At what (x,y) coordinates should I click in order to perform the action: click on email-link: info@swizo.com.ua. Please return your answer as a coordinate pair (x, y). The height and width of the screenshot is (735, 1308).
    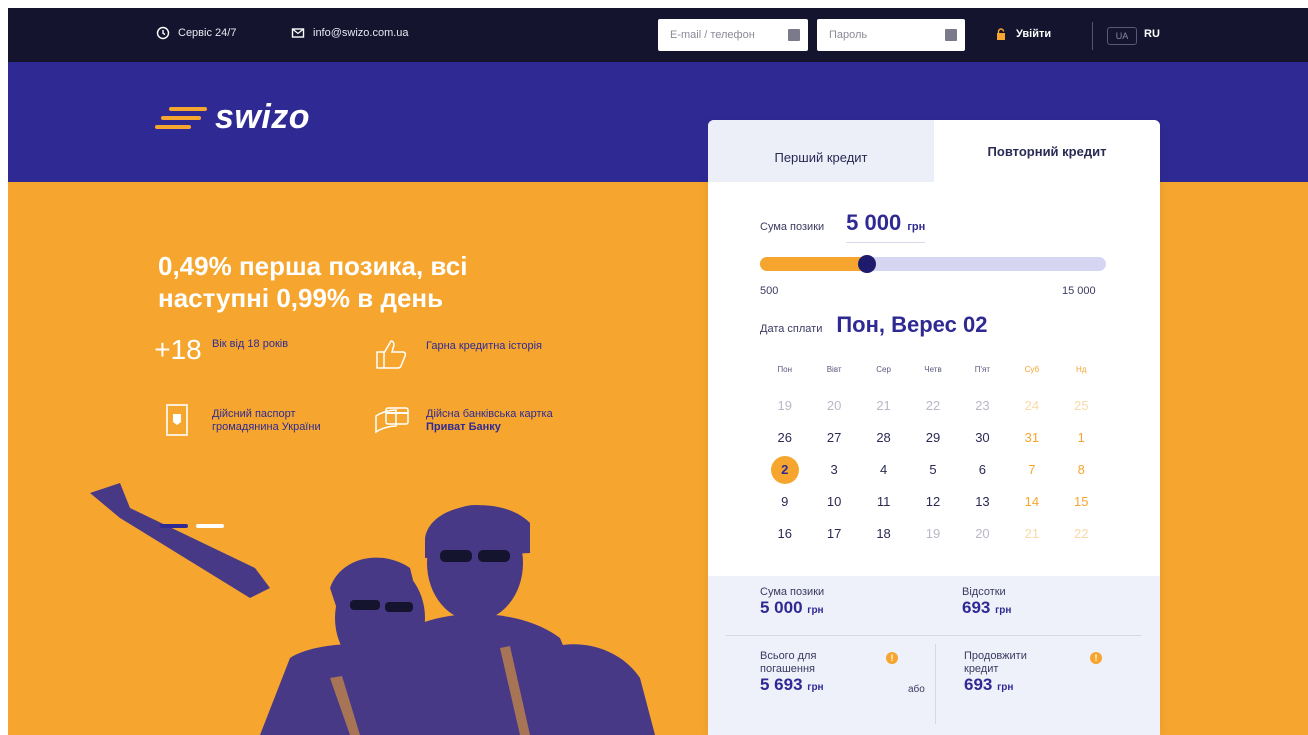
    Looking at the image, I should click on (361, 33).